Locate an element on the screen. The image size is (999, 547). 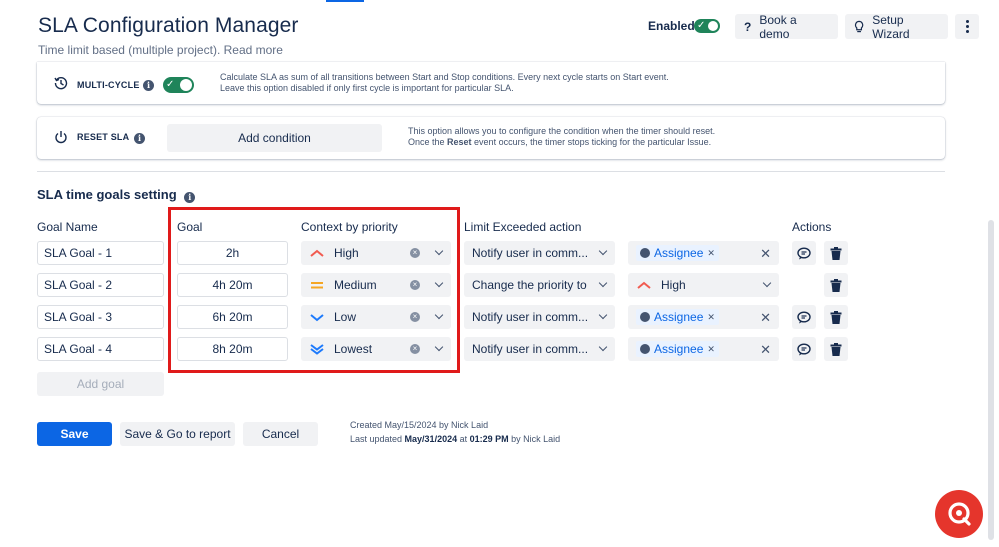
save-go-report-button: Save & Go to report is located at coordinates (177, 434).